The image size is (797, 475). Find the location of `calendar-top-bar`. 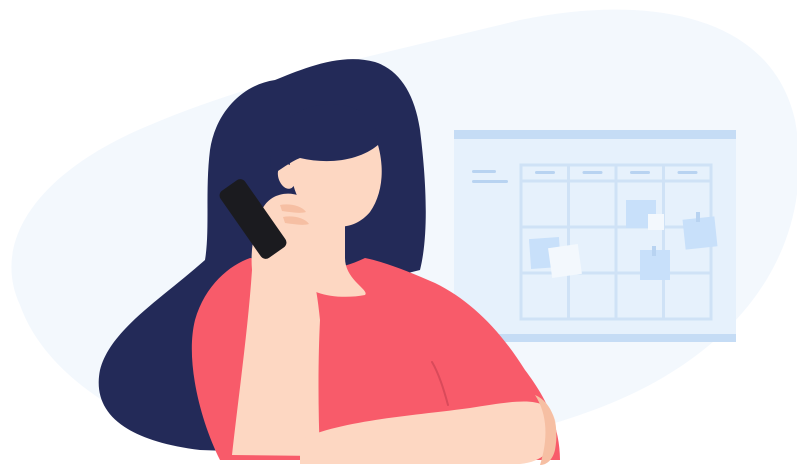

calendar-top-bar is located at coordinates (595, 134).